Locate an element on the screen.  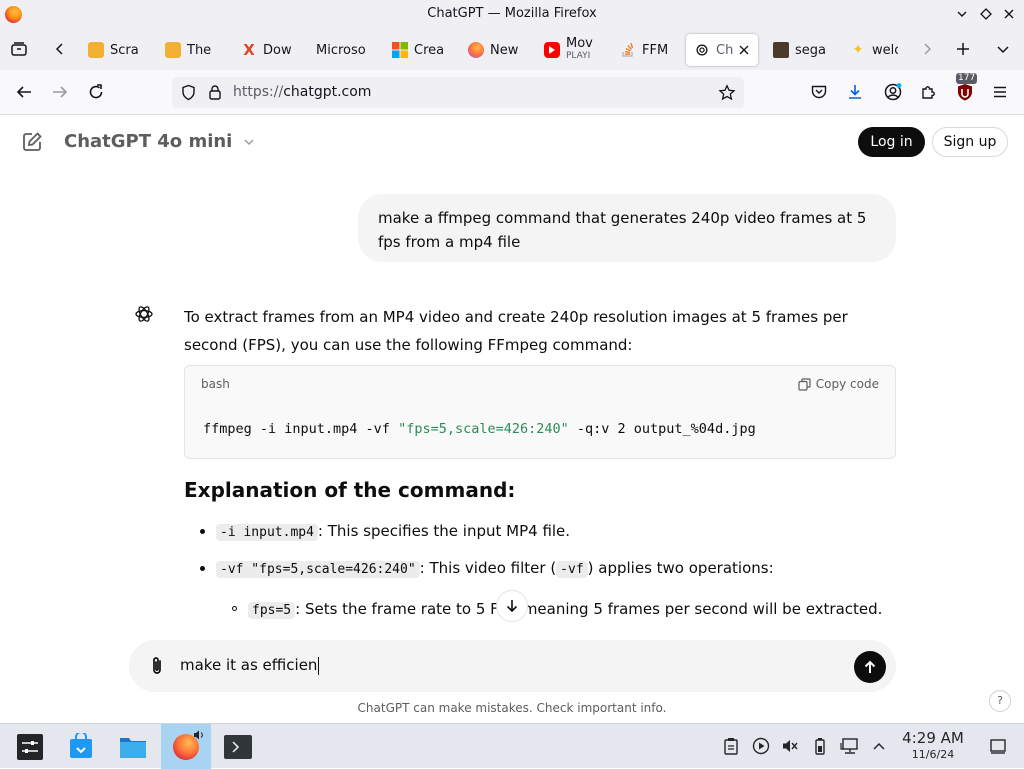
tab-sublabel: PLAYI is located at coordinates (578, 56).